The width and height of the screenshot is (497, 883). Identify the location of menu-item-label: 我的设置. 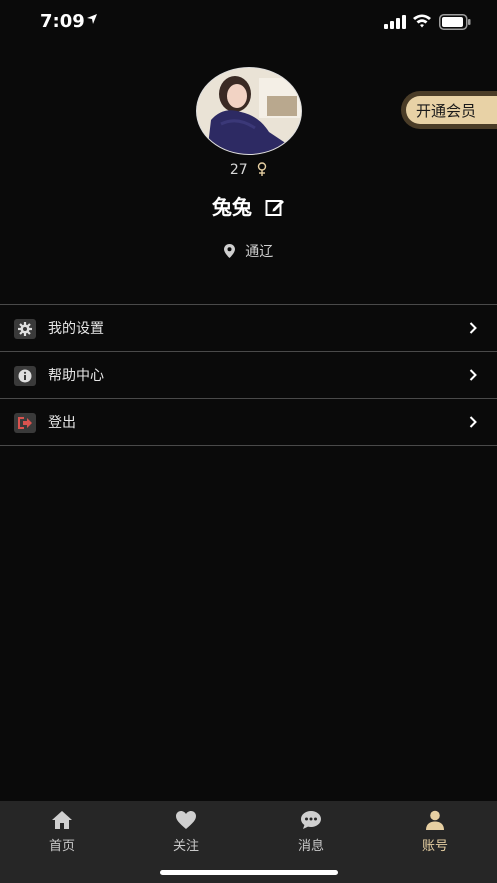
(76, 329).